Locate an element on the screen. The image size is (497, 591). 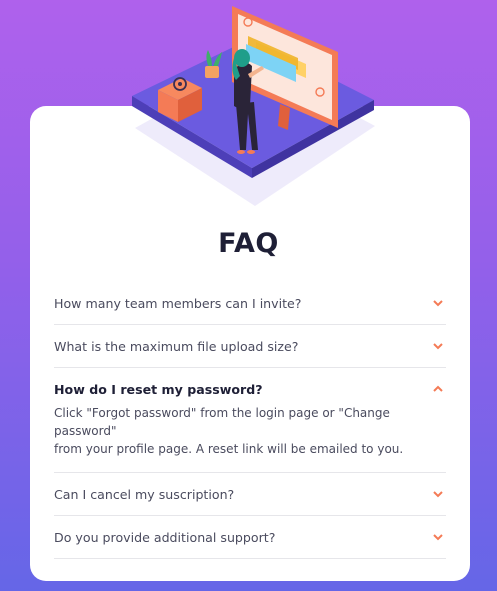
faq-question-toggle: Do you provide additional support? is located at coordinates (250, 537).